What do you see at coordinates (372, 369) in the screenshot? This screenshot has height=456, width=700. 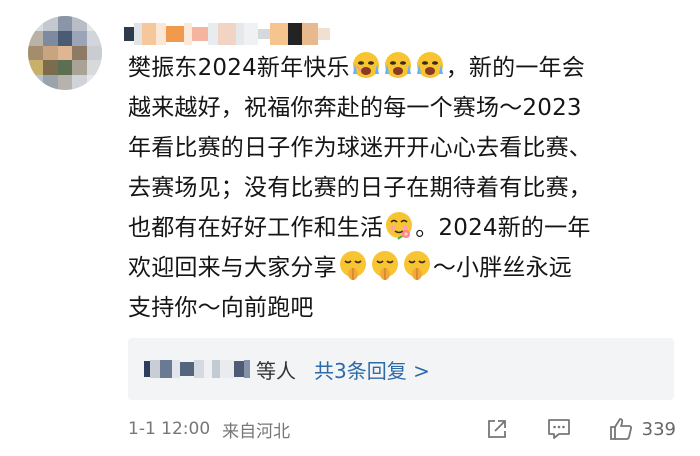 I see `view-replies-link: 共3条回复 >` at bounding box center [372, 369].